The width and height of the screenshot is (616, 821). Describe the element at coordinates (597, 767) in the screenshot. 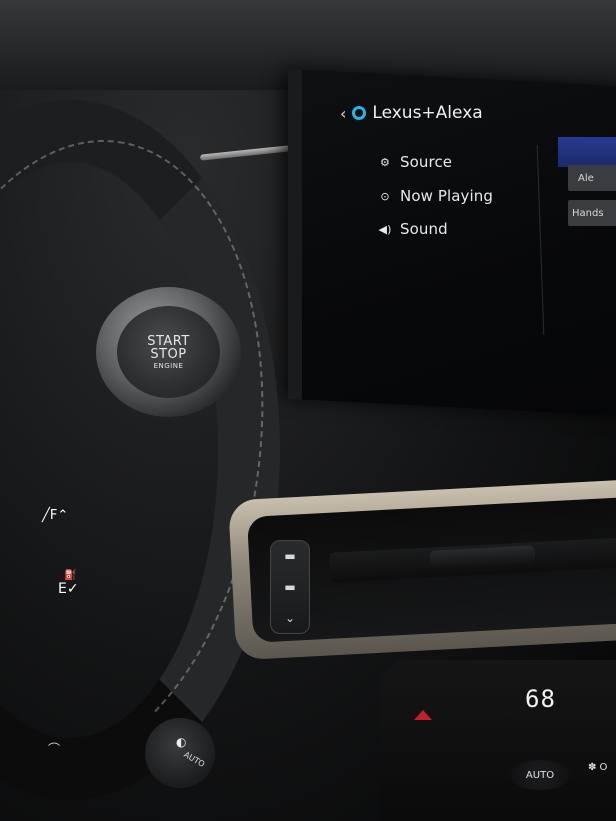

I see `fan-button: ✽ O` at that location.